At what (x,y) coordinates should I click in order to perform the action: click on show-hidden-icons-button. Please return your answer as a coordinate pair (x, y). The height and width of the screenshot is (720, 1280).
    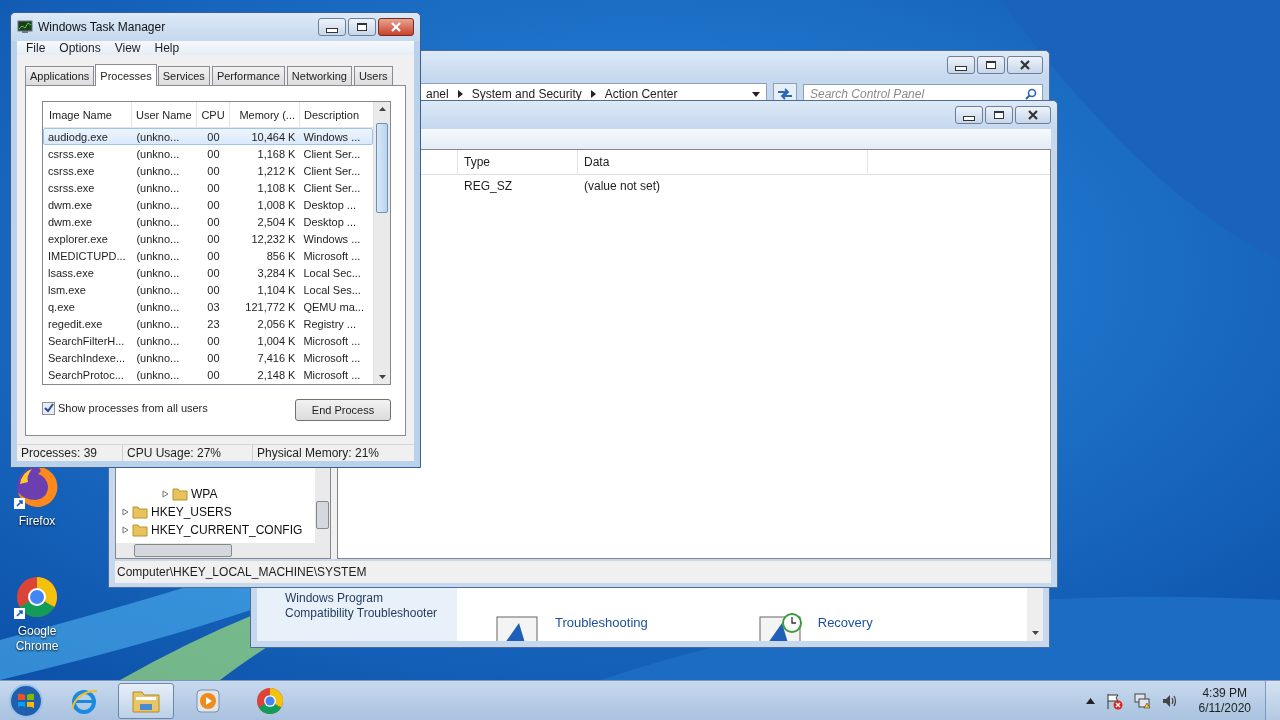
    Looking at the image, I should click on (1090, 700).